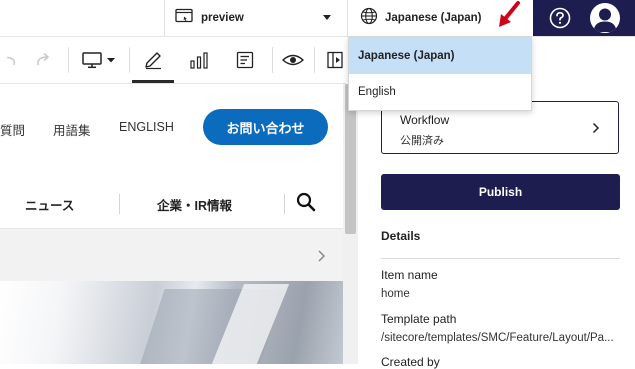  Describe the element at coordinates (153, 60) in the screenshot. I see `pencil-edit-icon` at that location.